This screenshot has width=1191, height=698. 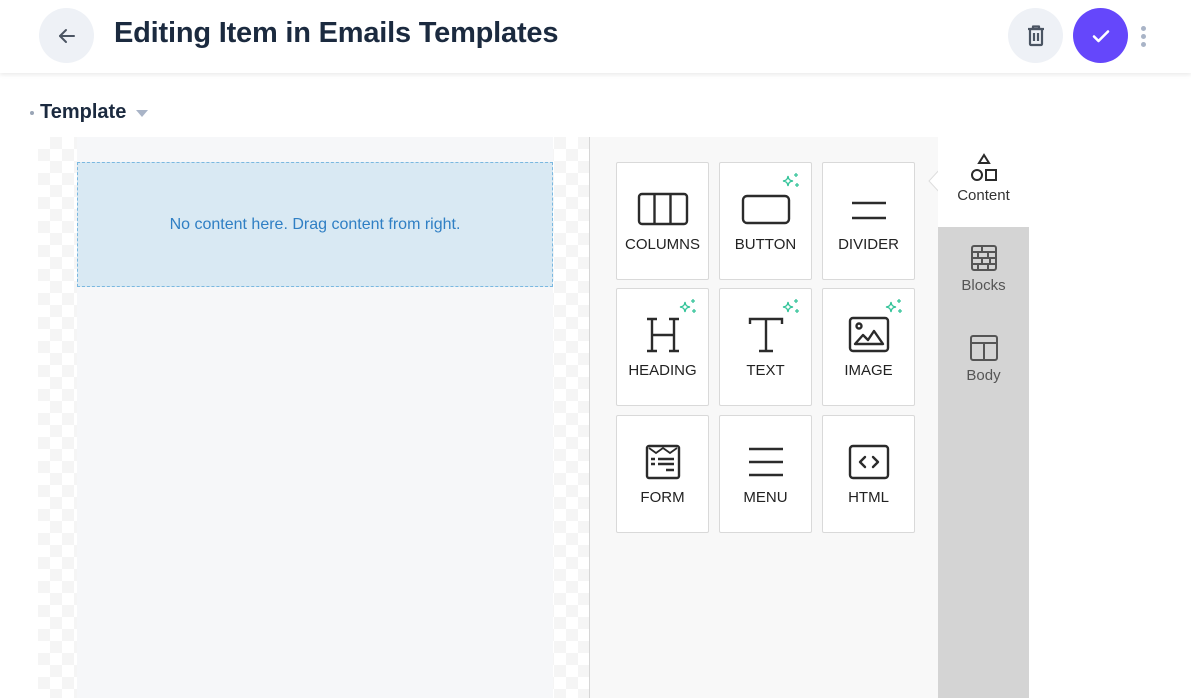 I want to click on tile-label: IMAGE, so click(x=868, y=370).